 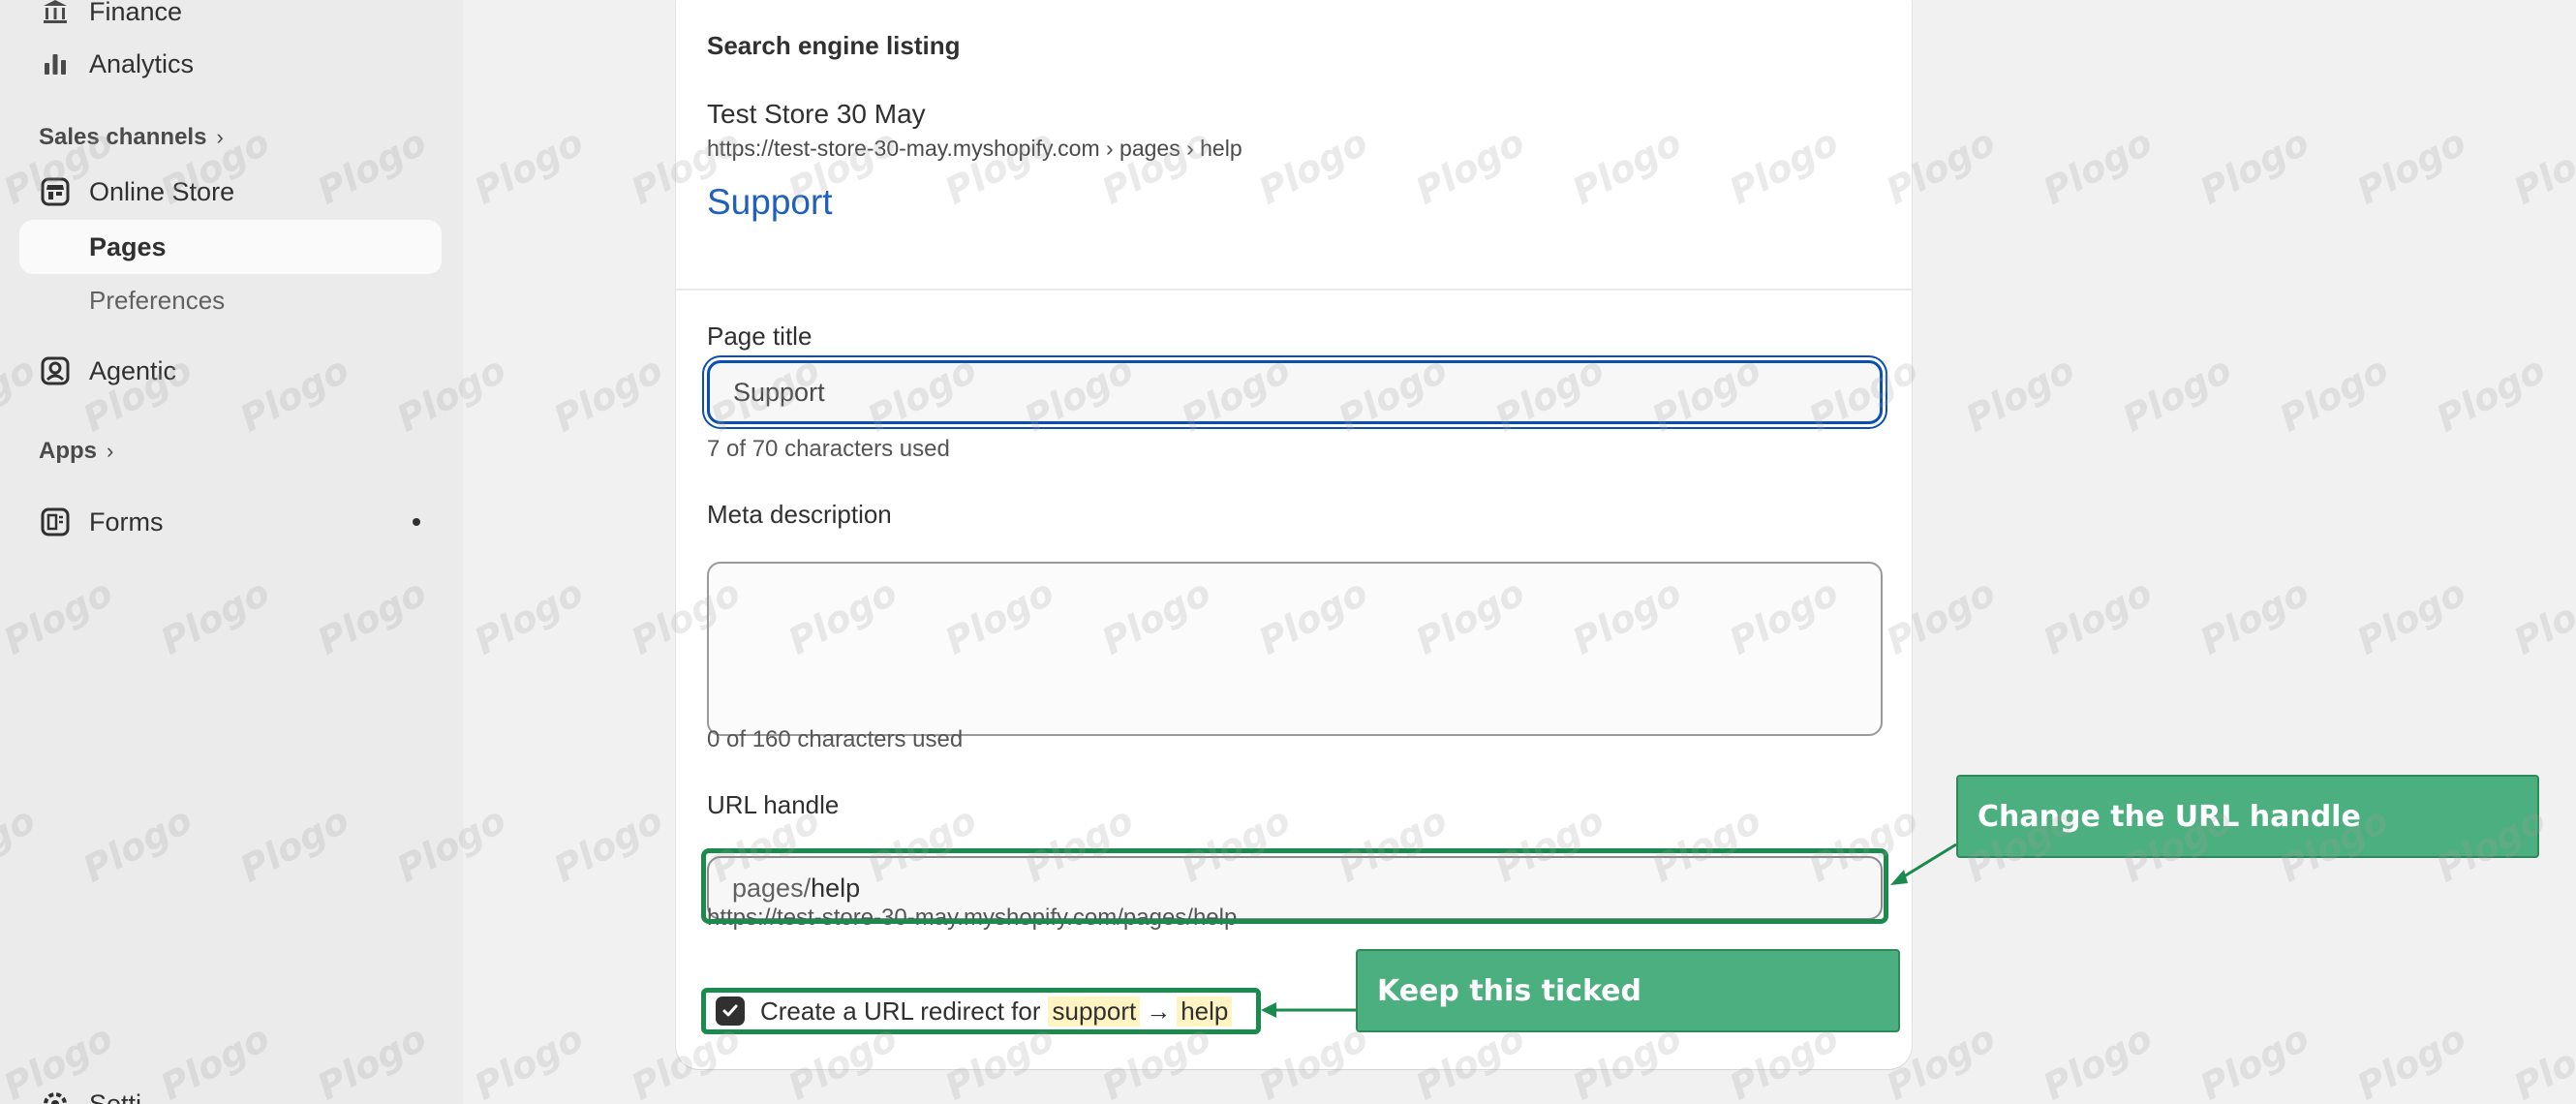 I want to click on checkmark-icon, so click(x=730, y=1010).